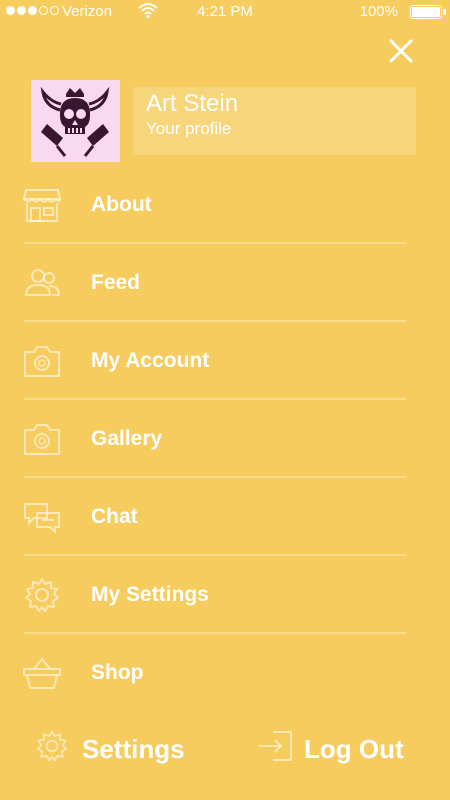  I want to click on menu-item-label: About, so click(121, 204).